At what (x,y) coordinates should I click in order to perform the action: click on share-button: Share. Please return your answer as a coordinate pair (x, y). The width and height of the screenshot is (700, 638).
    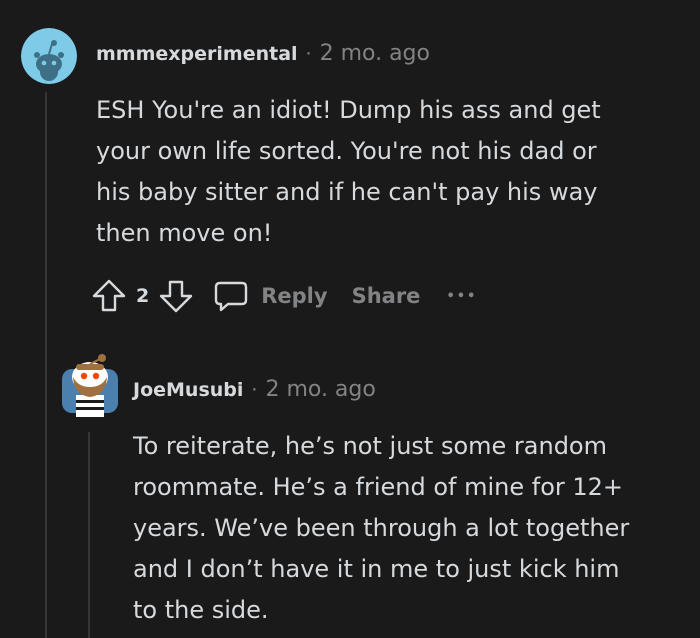
    Looking at the image, I should click on (386, 296).